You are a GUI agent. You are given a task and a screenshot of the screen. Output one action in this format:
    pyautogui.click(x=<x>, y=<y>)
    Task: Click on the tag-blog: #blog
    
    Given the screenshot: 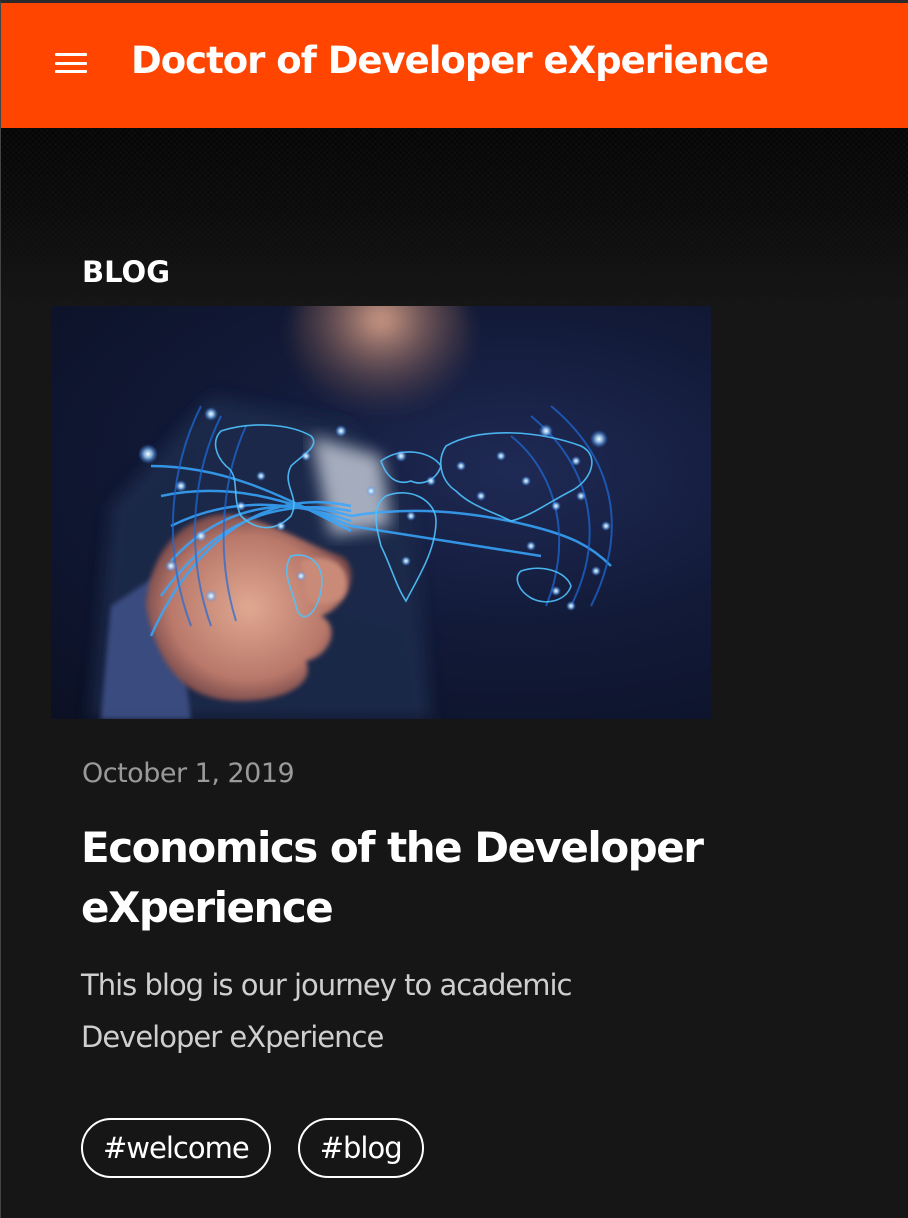 What is the action you would take?
    pyautogui.click(x=360, y=1148)
    